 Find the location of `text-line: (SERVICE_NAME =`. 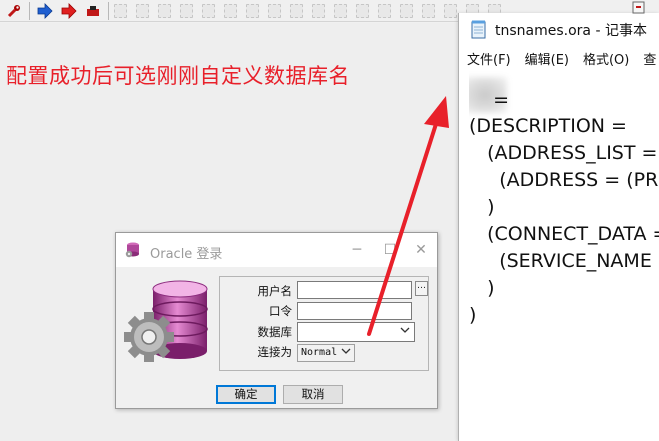

text-line: (SERVICE_NAME = is located at coordinates (564, 261).